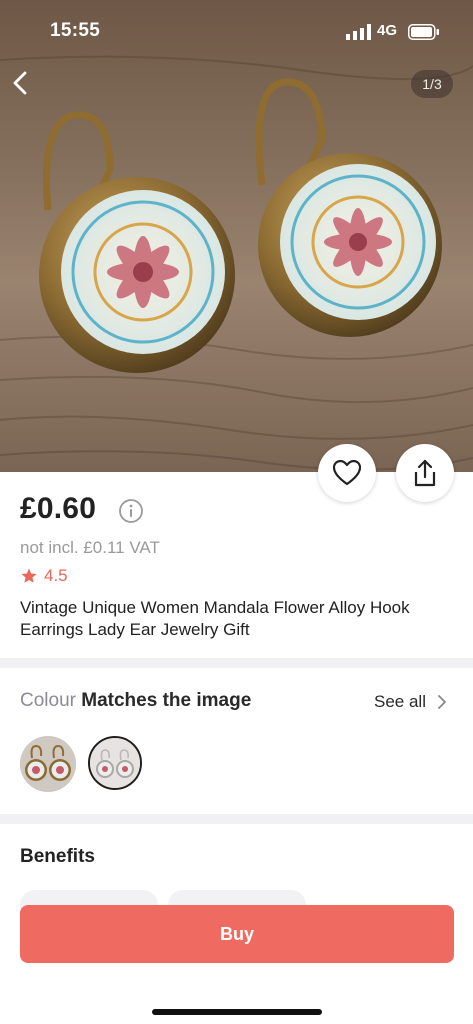  What do you see at coordinates (442, 702) in the screenshot?
I see `chevron-right-icon` at bounding box center [442, 702].